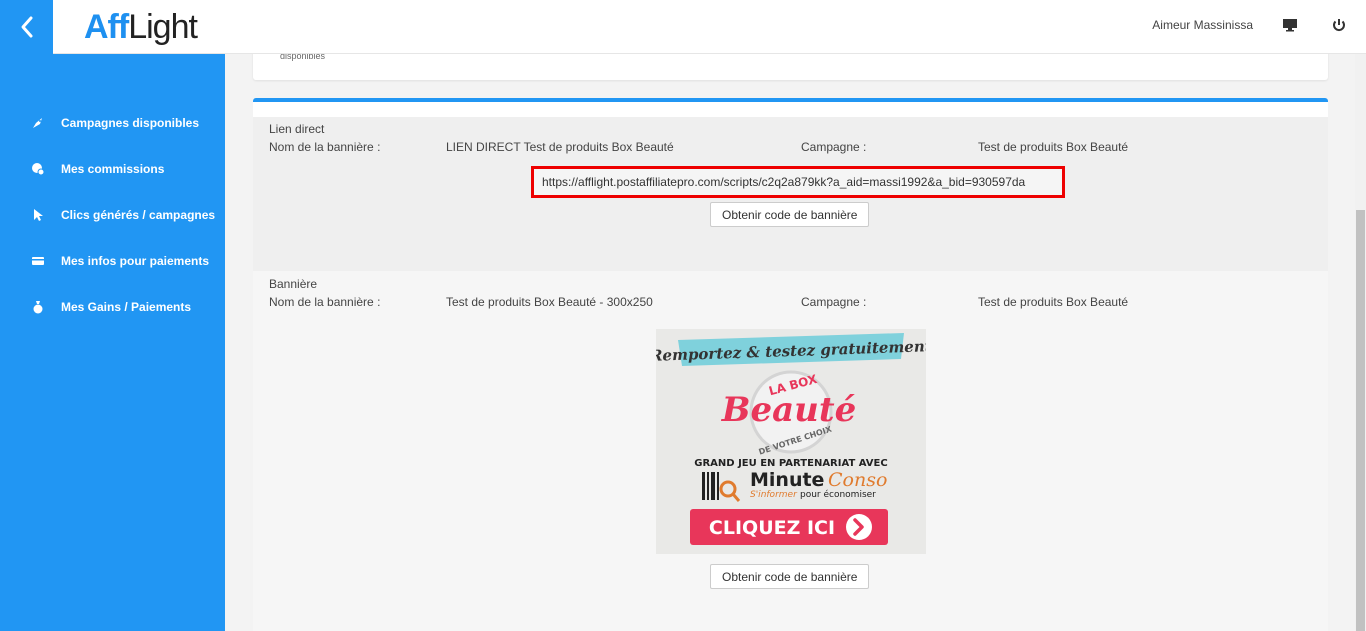  What do you see at coordinates (790, 67) in the screenshot?
I see `campaign-card: disponibles` at bounding box center [790, 67].